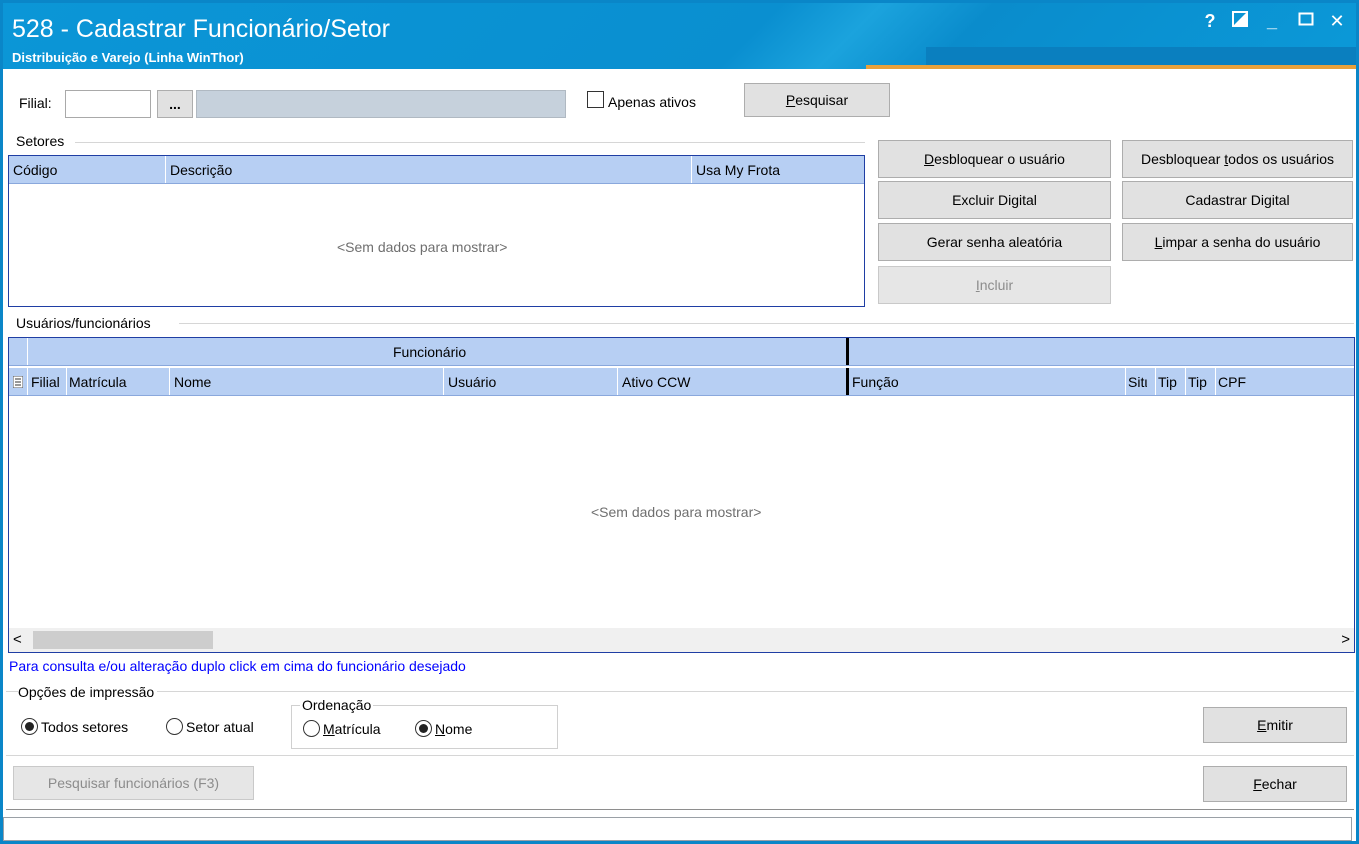  What do you see at coordinates (98, 382) in the screenshot?
I see `column-header-matricula: Matrícula` at bounding box center [98, 382].